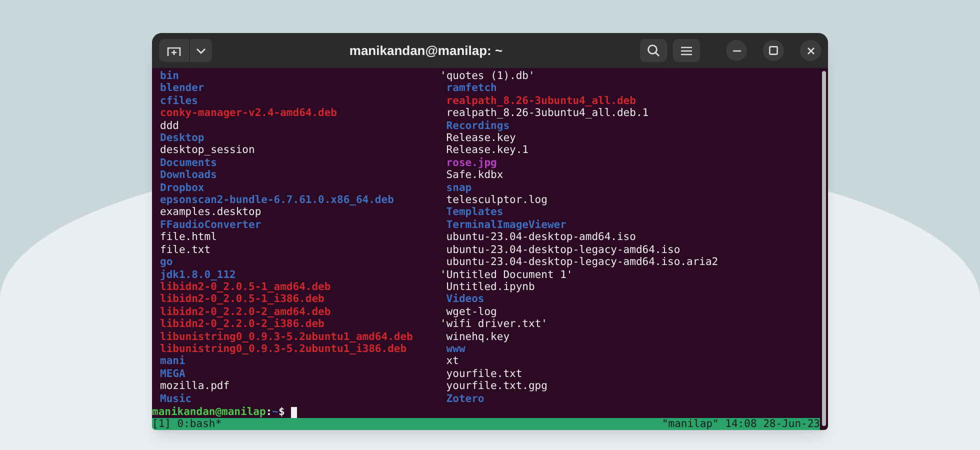 The width and height of the screenshot is (980, 450). Describe the element at coordinates (183, 188) in the screenshot. I see `file-name: Dropbox` at that location.